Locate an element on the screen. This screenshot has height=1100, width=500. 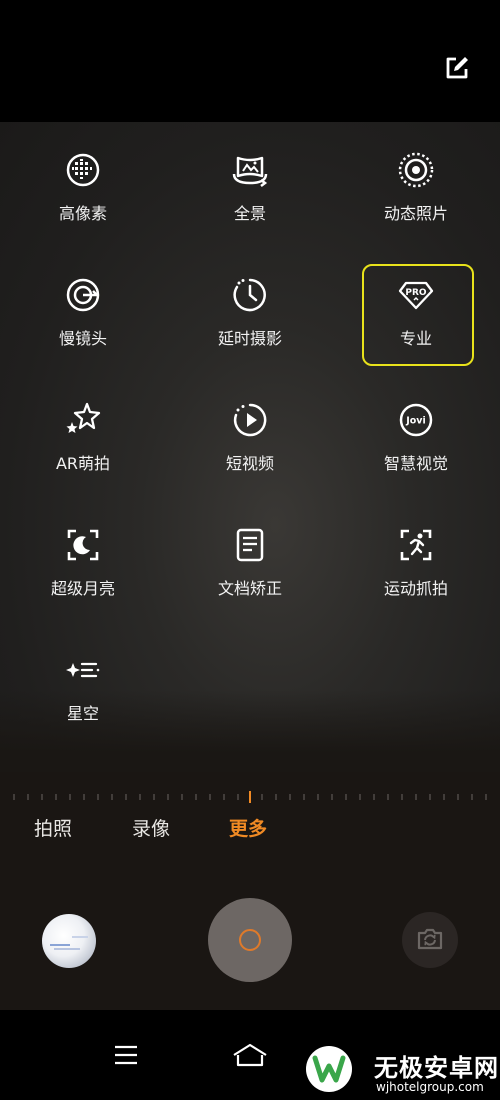
edit-icon is located at coordinates (457, 68).